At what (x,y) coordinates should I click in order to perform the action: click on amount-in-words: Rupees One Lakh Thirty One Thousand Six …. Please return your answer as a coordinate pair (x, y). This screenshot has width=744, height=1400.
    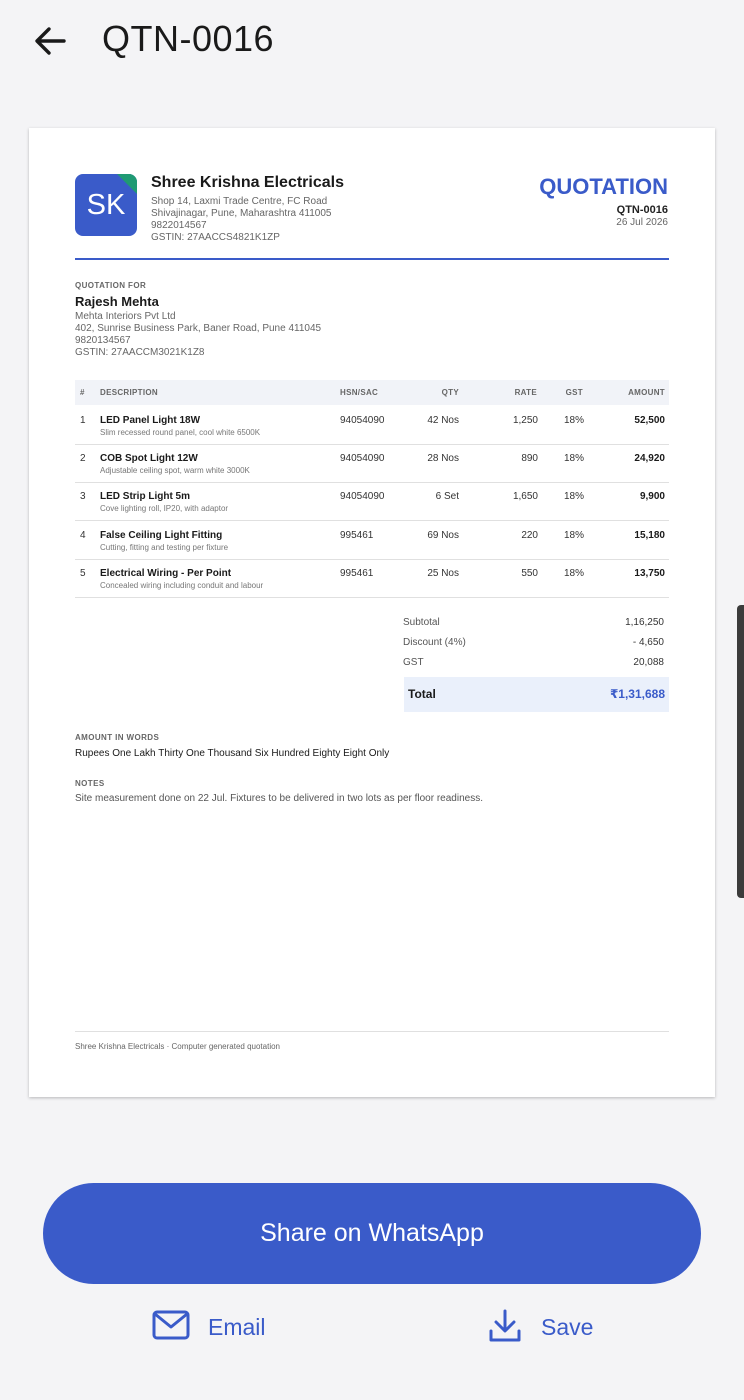
    Looking at the image, I should click on (232, 753).